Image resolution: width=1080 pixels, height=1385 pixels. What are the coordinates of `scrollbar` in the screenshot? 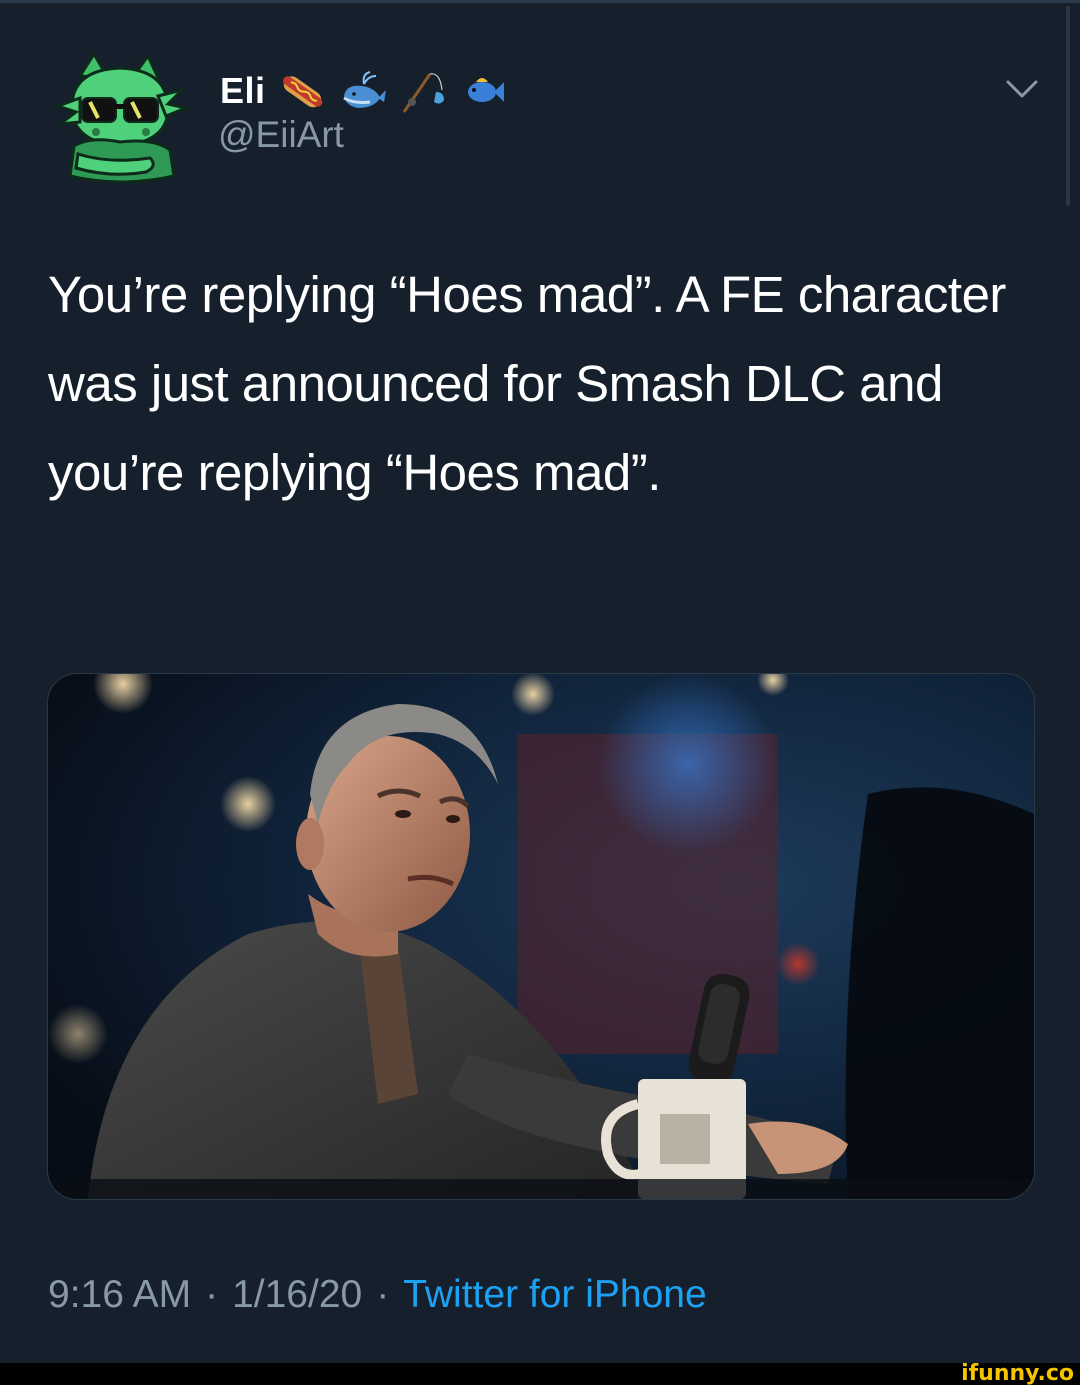 It's located at (1068, 106).